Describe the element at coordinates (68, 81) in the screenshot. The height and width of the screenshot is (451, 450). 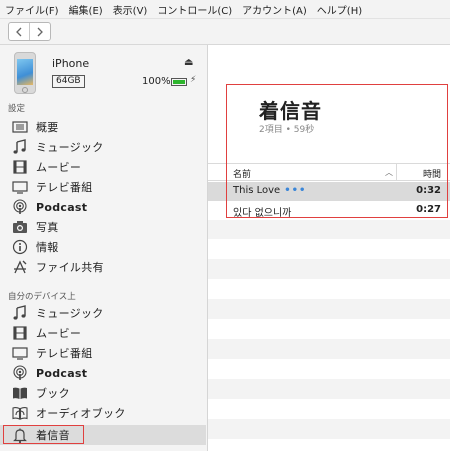
I see `device-capacity: 64GB` at that location.